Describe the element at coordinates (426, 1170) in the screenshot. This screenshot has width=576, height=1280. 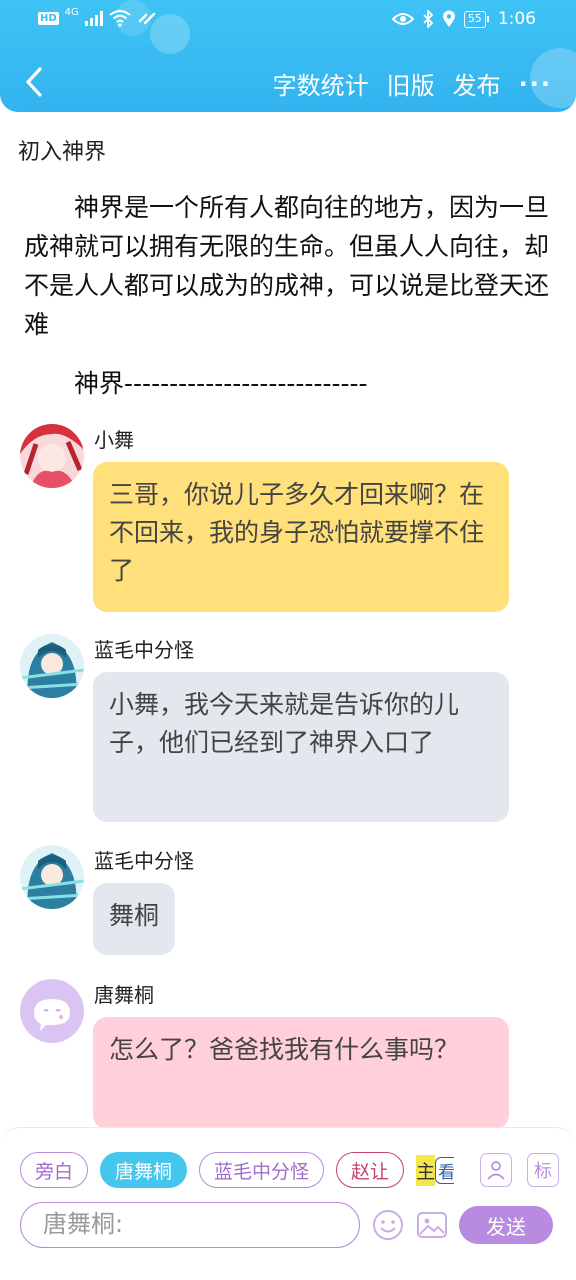
I see `extra-chip-label: 主` at that location.